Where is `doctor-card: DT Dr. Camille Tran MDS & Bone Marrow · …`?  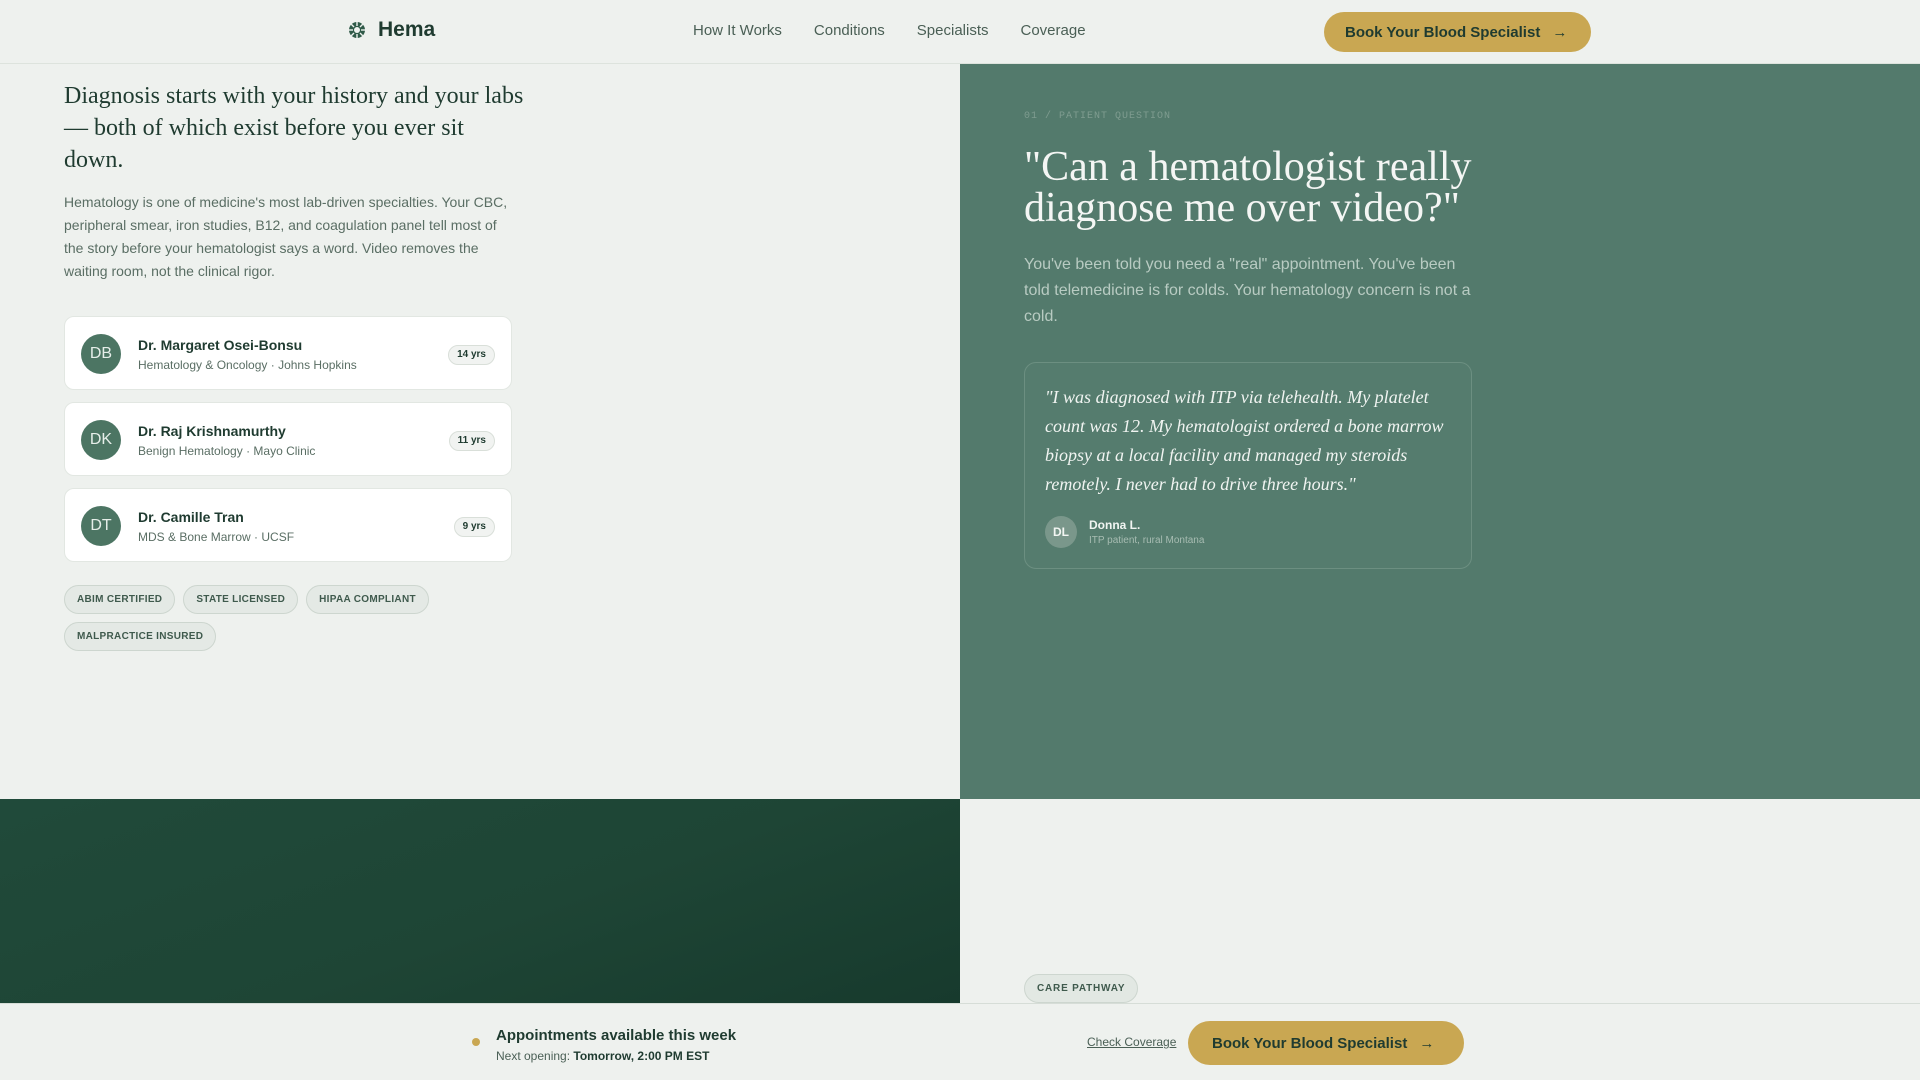 doctor-card: DT Dr. Camille Tran MDS & Bone Marrow · … is located at coordinates (288, 525).